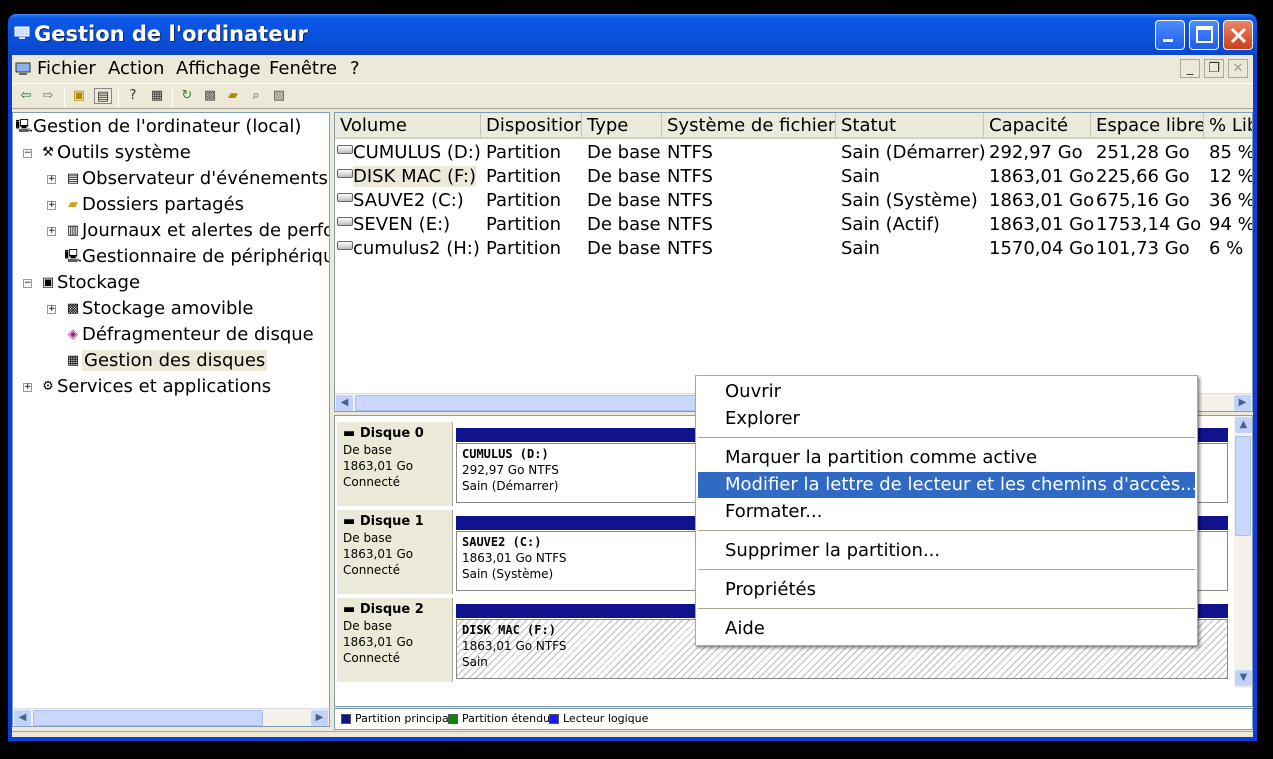  Describe the element at coordinates (48, 152) in the screenshot. I see `tools-icon: ⚒` at that location.